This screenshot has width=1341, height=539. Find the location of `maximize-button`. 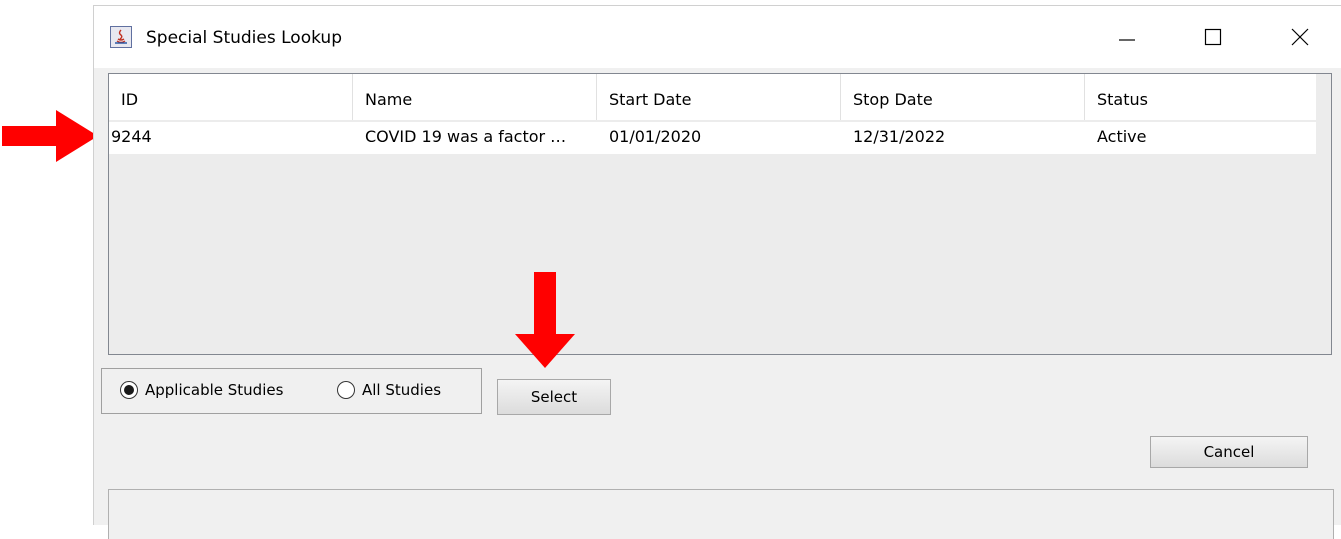

maximize-button is located at coordinates (1213, 37).